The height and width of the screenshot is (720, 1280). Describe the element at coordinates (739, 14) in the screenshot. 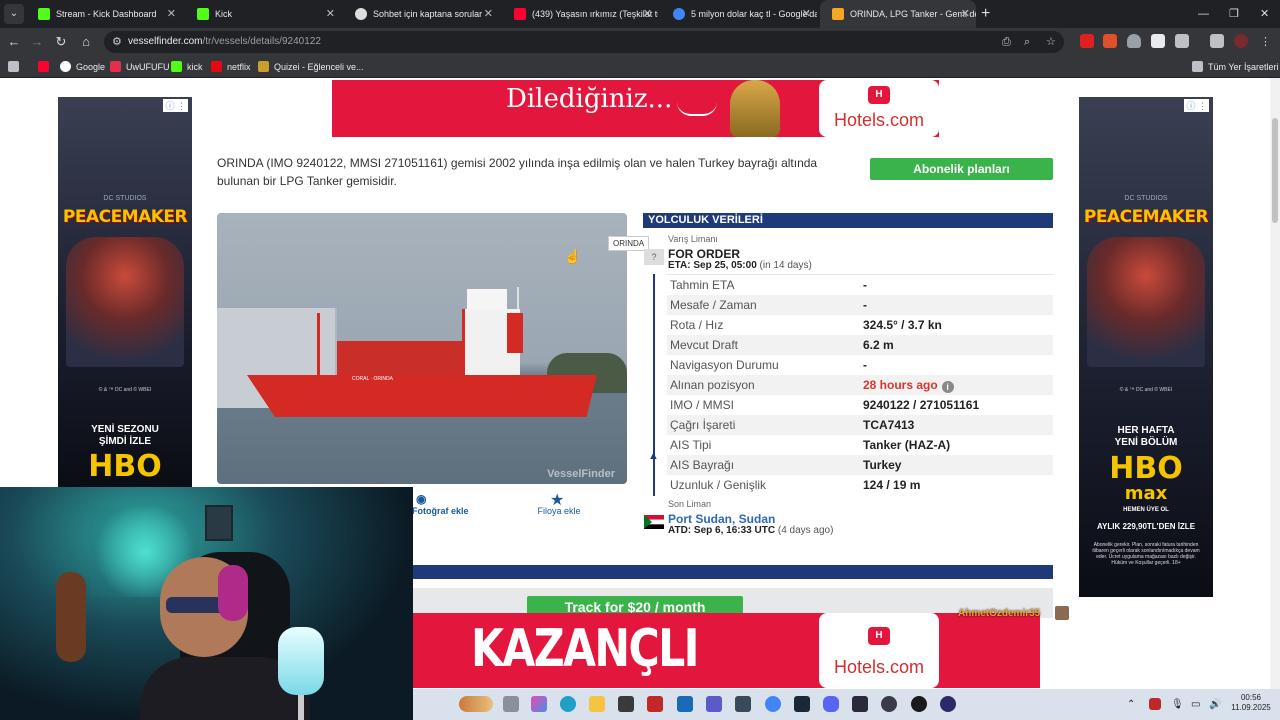

I see `tab-google: 5 milyon dolar kaç tl - Google'da ✕` at that location.